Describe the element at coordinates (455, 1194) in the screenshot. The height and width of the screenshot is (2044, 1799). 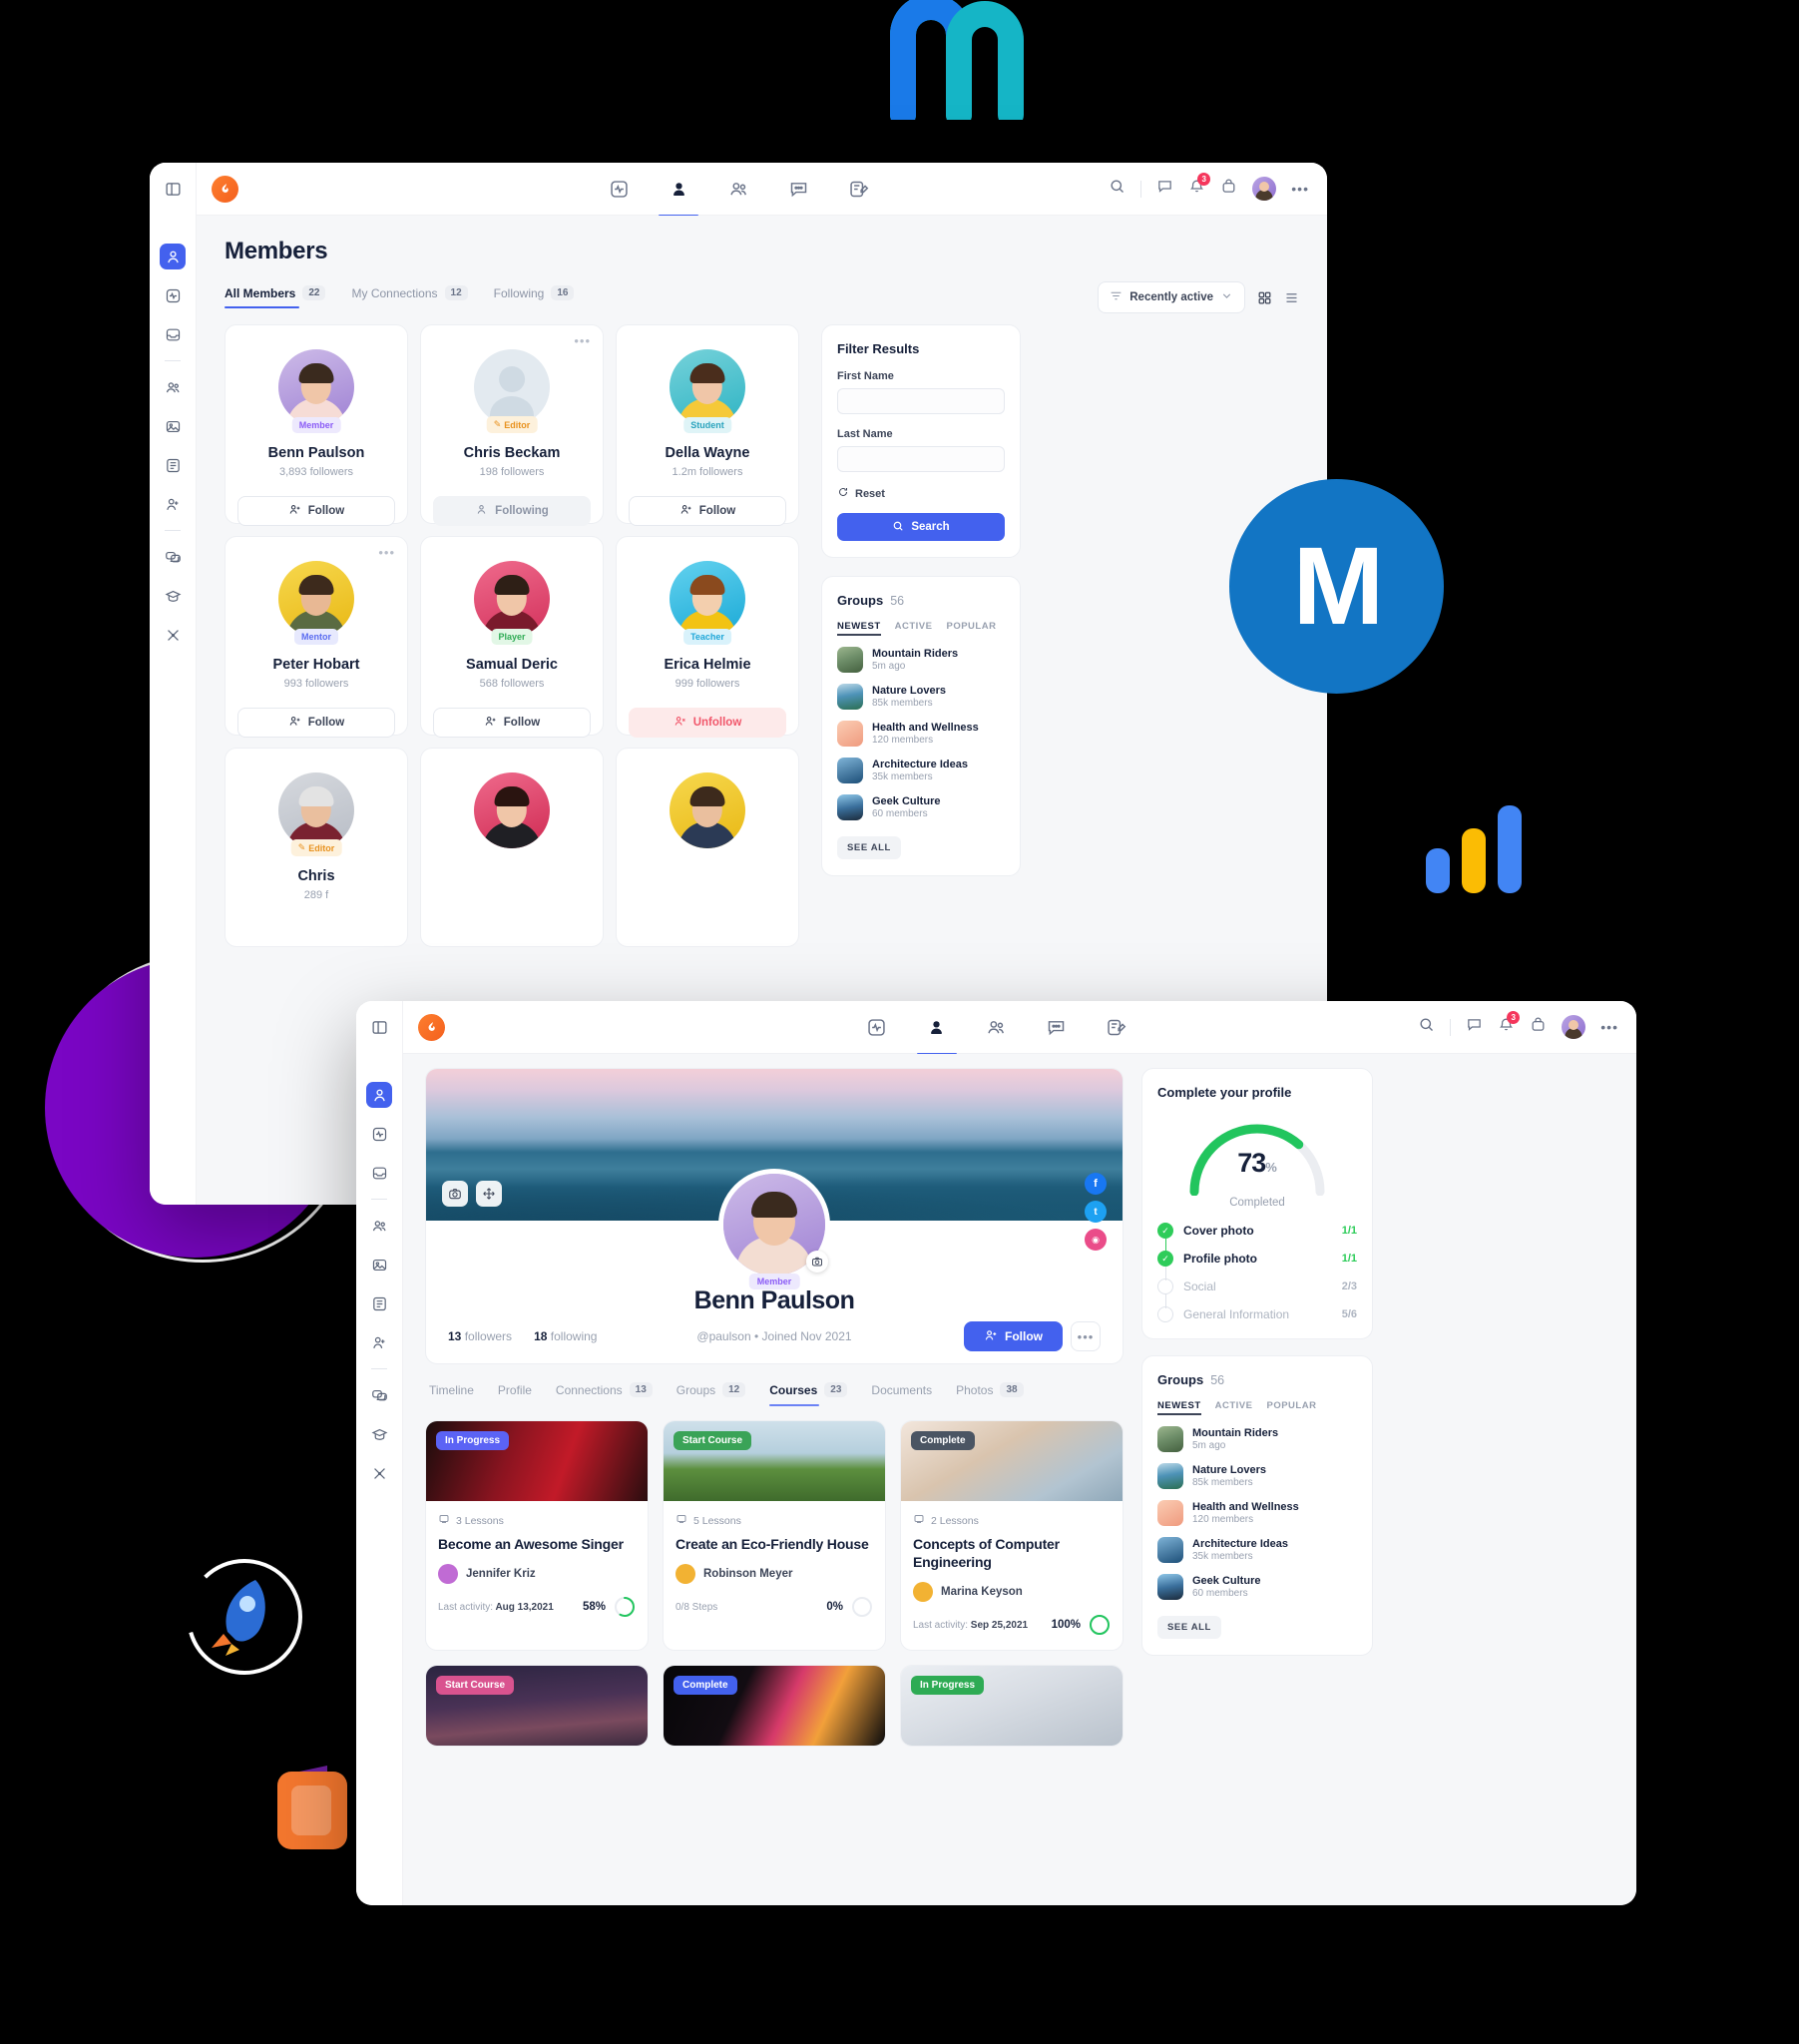
I see `camera-icon` at that location.